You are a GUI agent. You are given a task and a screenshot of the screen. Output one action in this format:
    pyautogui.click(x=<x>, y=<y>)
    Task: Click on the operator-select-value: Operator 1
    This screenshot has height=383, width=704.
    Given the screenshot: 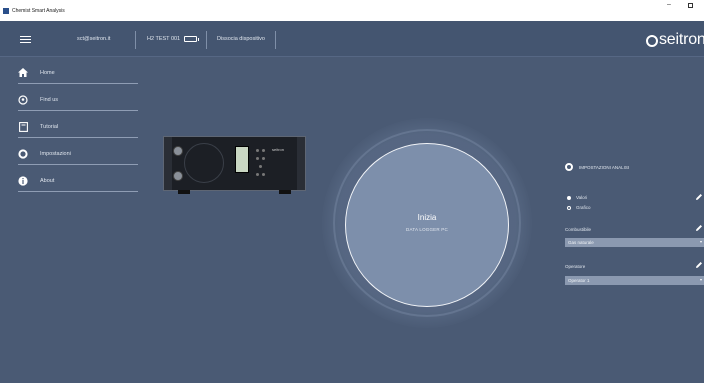 What is the action you would take?
    pyautogui.click(x=579, y=280)
    